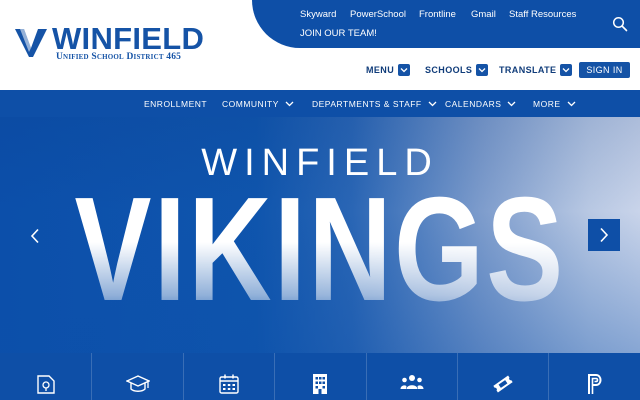 This screenshot has height=400, width=640. What do you see at coordinates (318, 15) in the screenshot?
I see `util-link-skyward: Skyward` at bounding box center [318, 15].